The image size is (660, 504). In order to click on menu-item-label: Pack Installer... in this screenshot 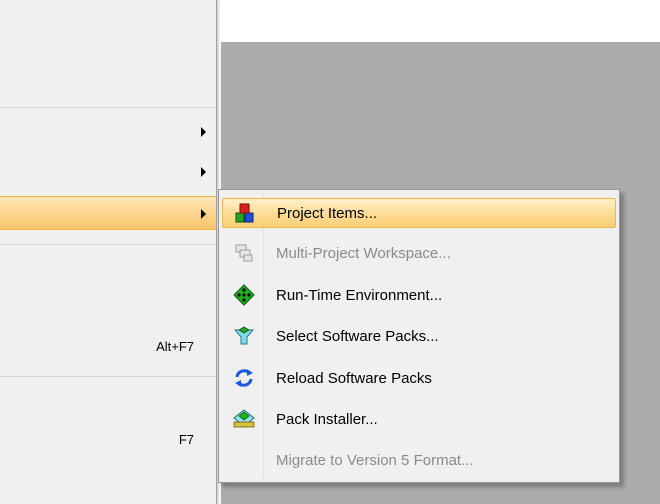, I will do `click(327, 419)`.